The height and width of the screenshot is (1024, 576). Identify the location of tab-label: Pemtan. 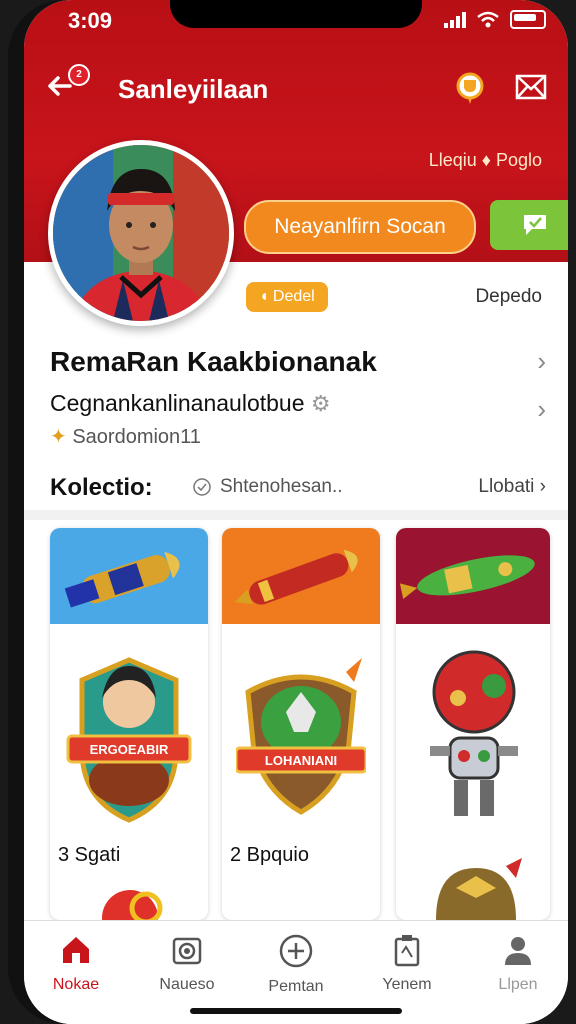
(296, 986).